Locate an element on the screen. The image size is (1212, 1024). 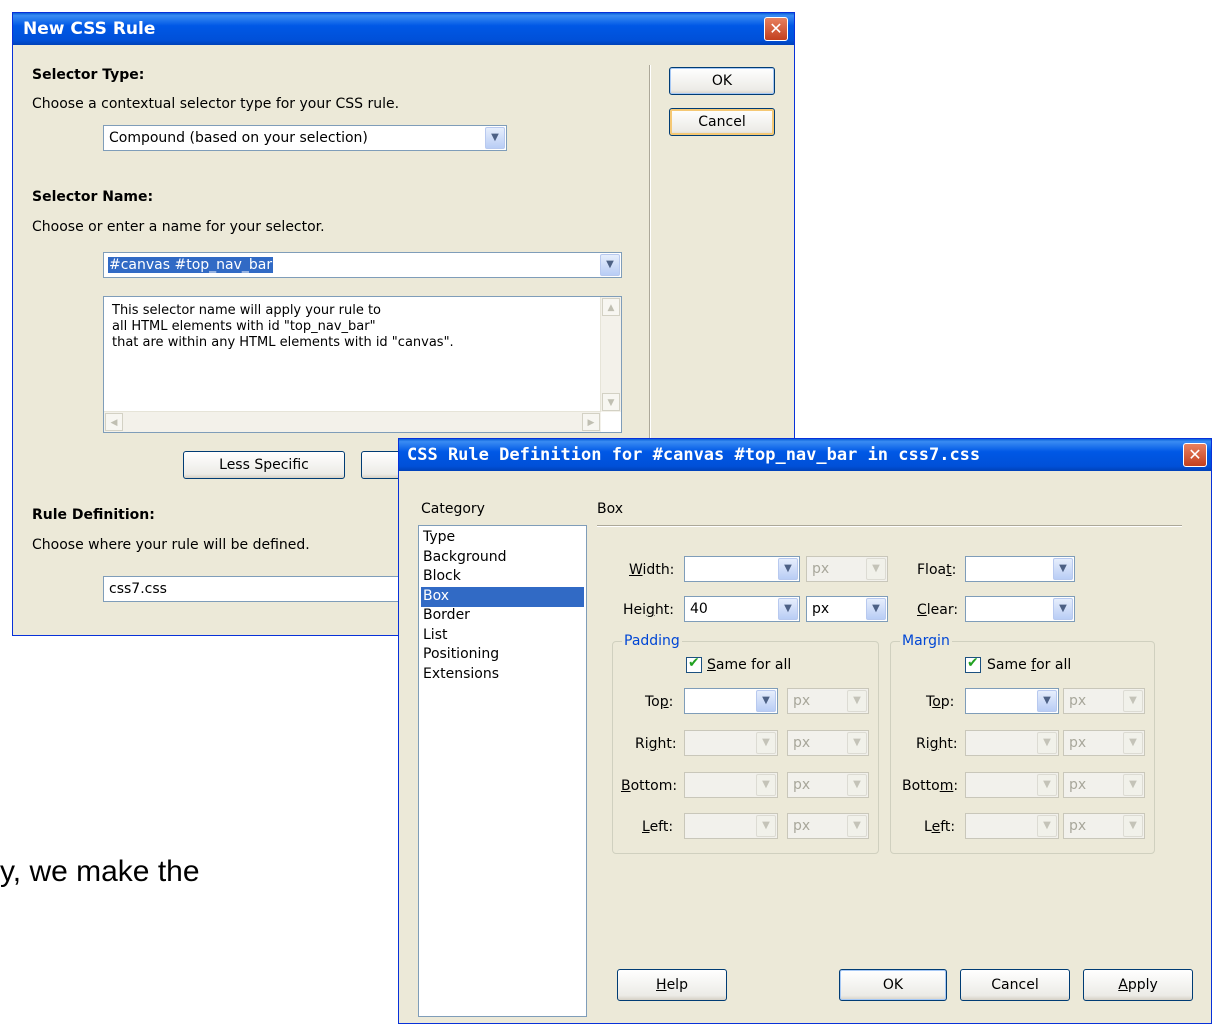
float-label: Float: is located at coordinates (937, 570).